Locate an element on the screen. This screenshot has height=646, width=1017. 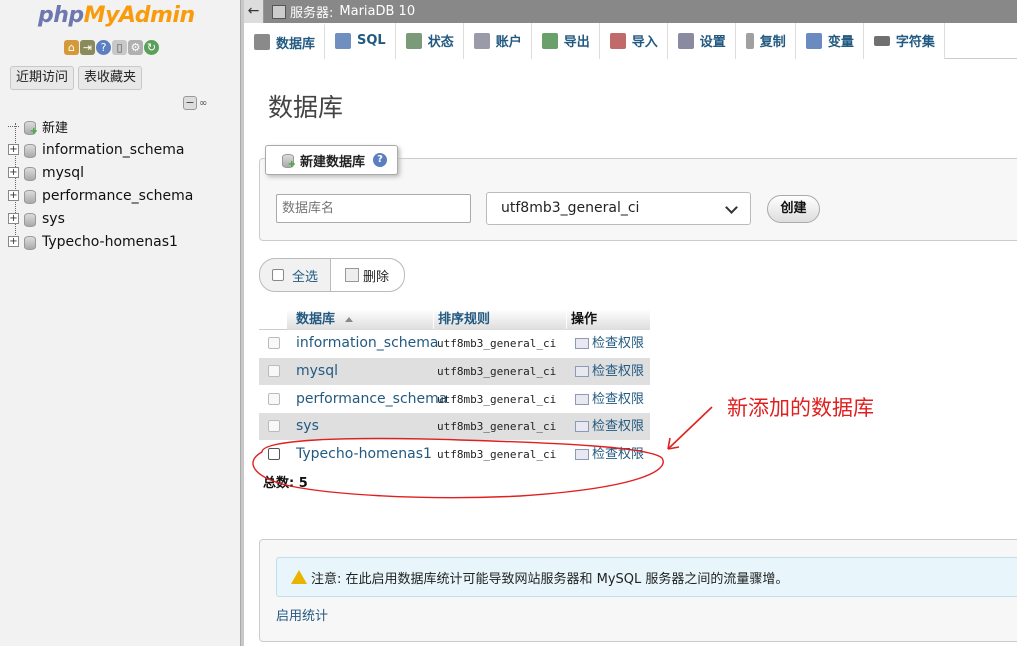
database-link: performance_schema is located at coordinates (371, 399).